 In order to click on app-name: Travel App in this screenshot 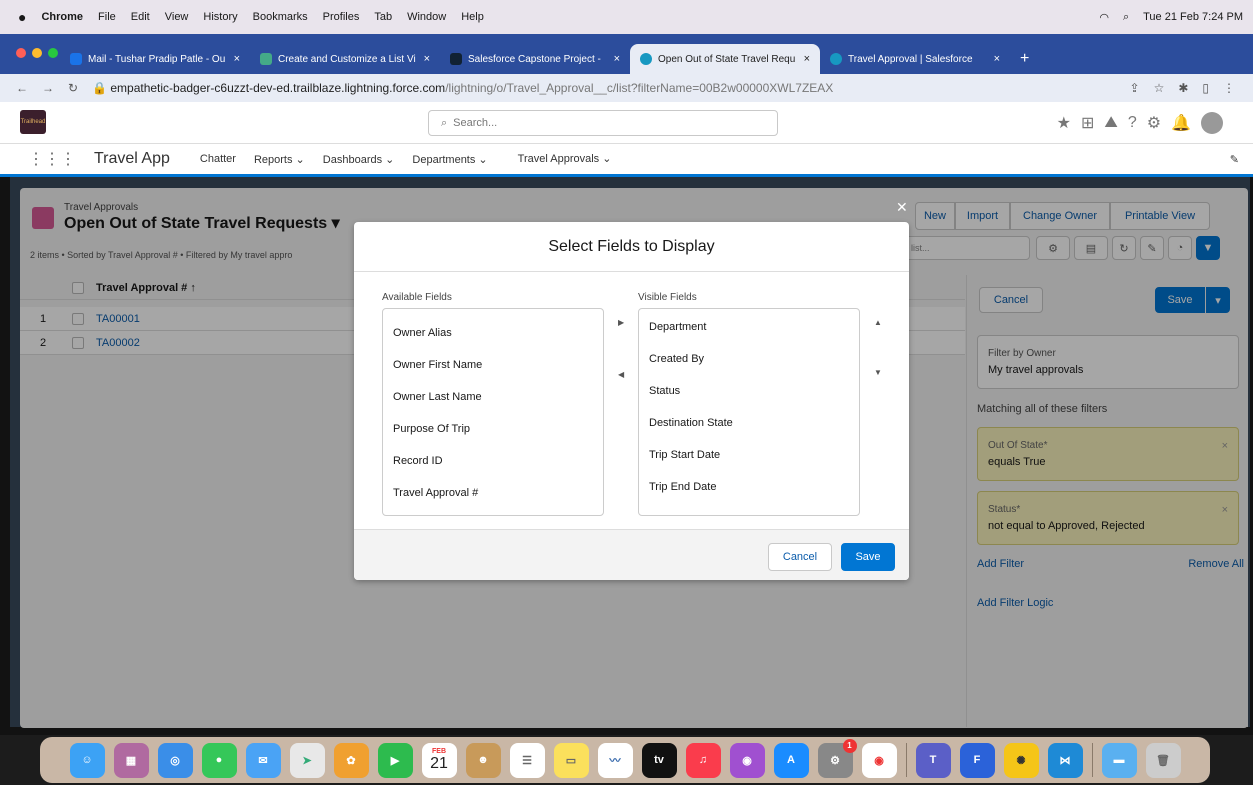, I will do `click(132, 158)`.